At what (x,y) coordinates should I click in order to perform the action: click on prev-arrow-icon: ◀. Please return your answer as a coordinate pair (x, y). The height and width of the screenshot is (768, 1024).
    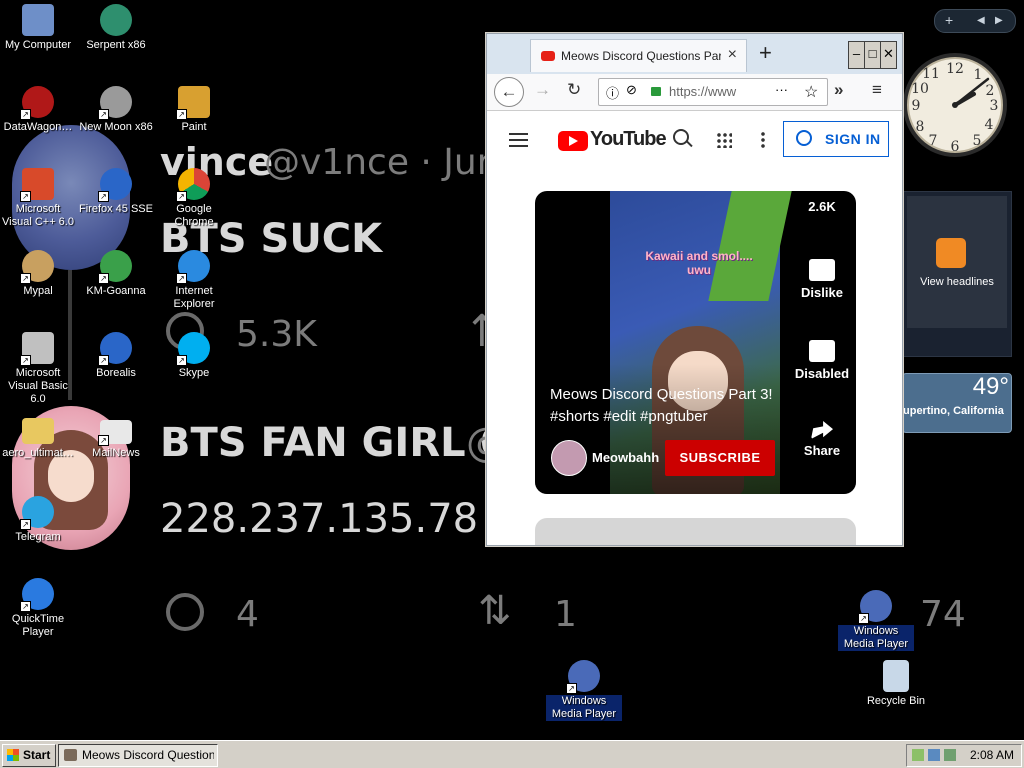
    Looking at the image, I should click on (981, 20).